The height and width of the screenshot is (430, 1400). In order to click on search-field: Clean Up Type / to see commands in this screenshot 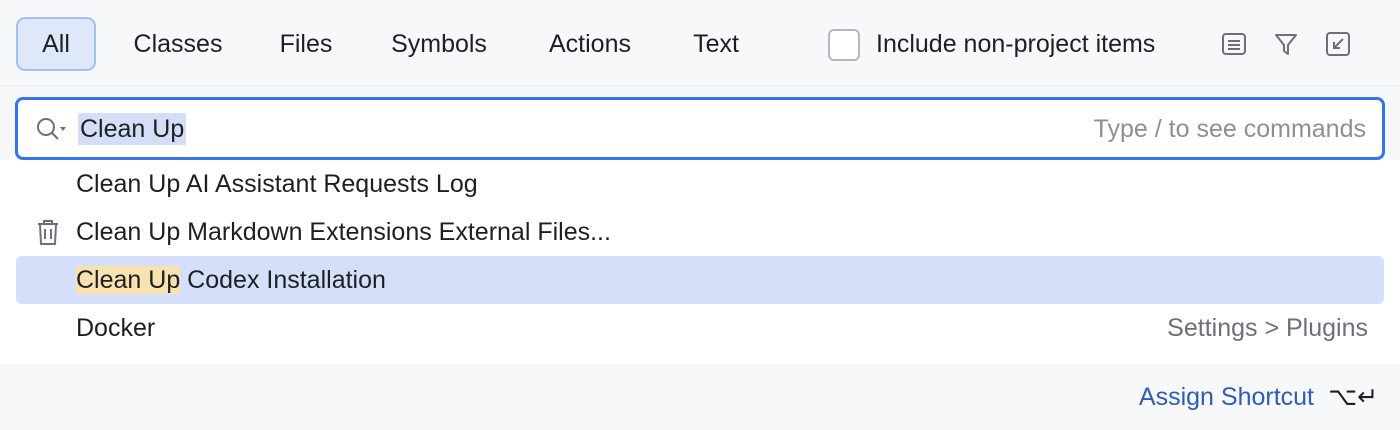, I will do `click(700, 128)`.